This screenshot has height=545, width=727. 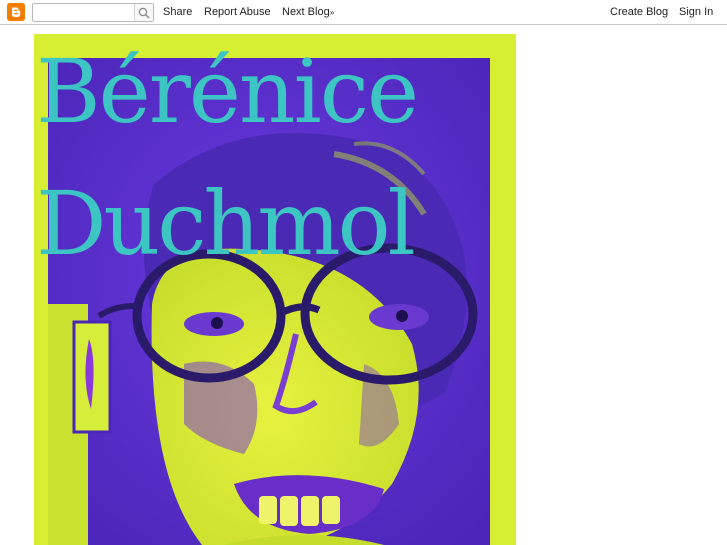 What do you see at coordinates (237, 12) in the screenshot?
I see `report-abuse-link: Report Abuse` at bounding box center [237, 12].